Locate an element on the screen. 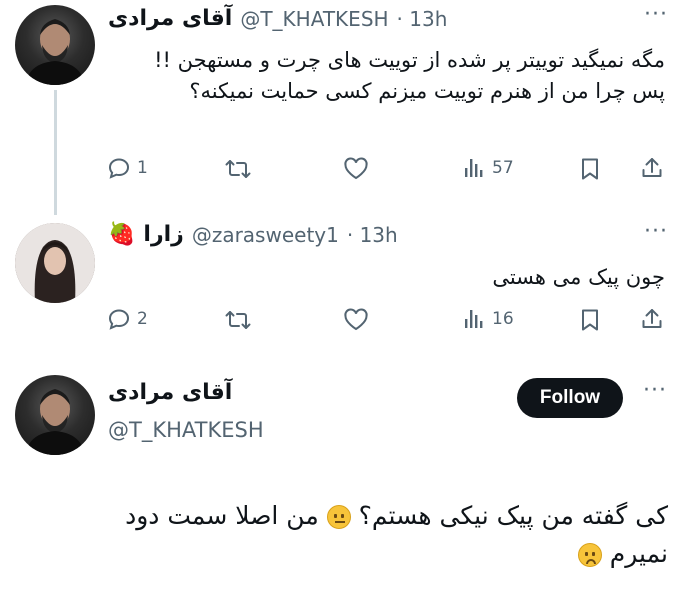 This screenshot has height=593, width=682. tweet-text: چون پیک می هستی is located at coordinates (578, 277).